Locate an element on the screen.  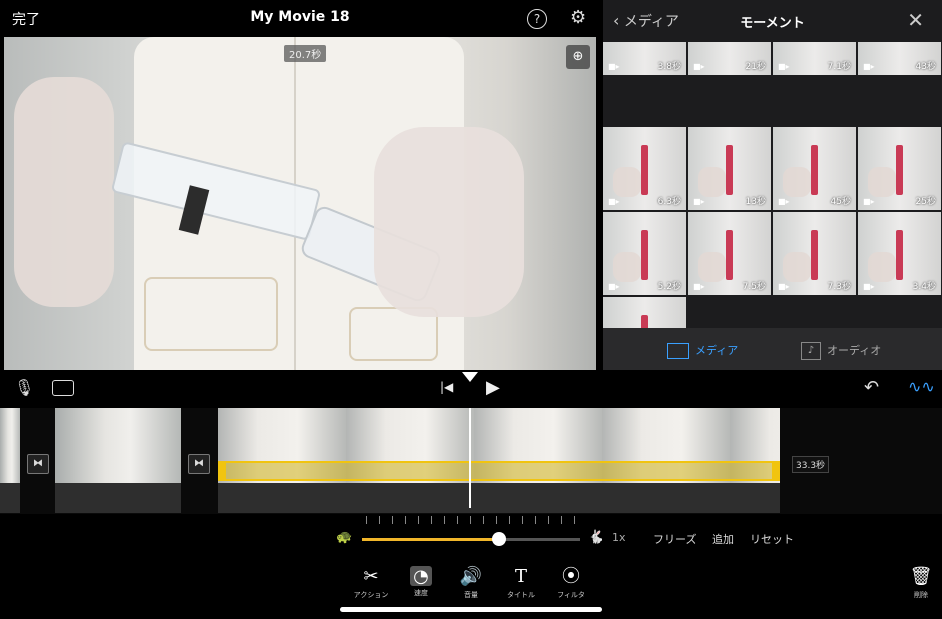
home-indicator is located at coordinates (471, 609).